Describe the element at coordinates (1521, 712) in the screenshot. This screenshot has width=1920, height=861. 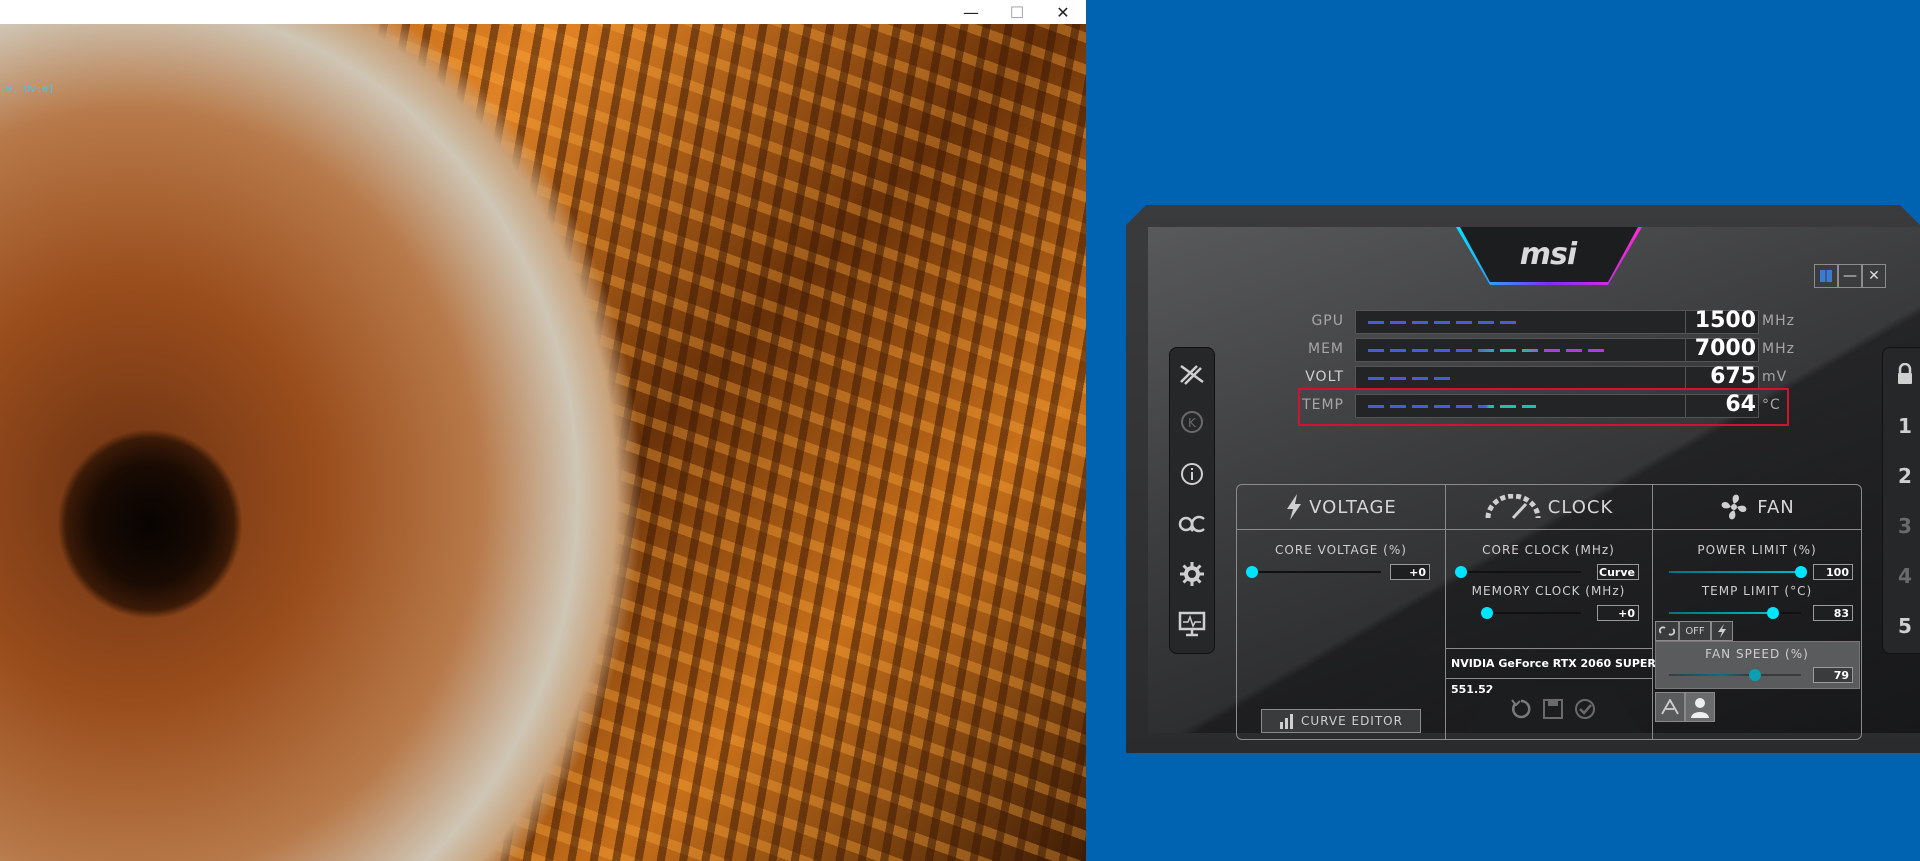
I see `reset-icon` at that location.